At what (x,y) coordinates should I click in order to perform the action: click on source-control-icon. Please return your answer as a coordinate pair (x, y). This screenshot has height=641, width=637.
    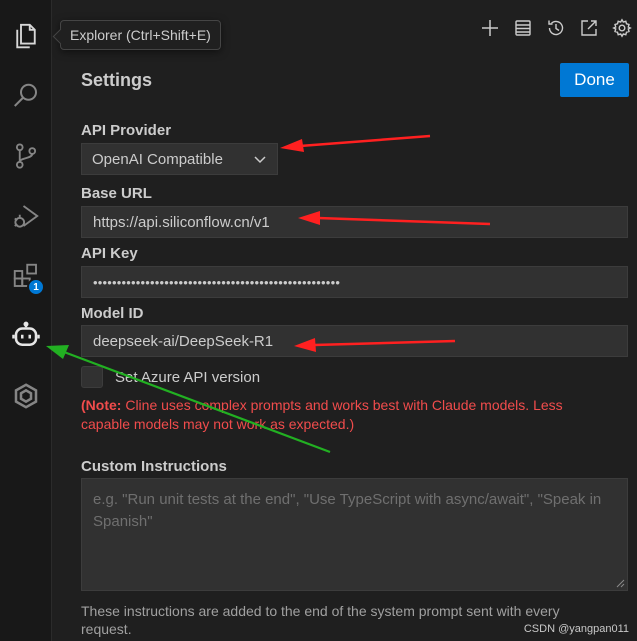
    Looking at the image, I should click on (26, 156).